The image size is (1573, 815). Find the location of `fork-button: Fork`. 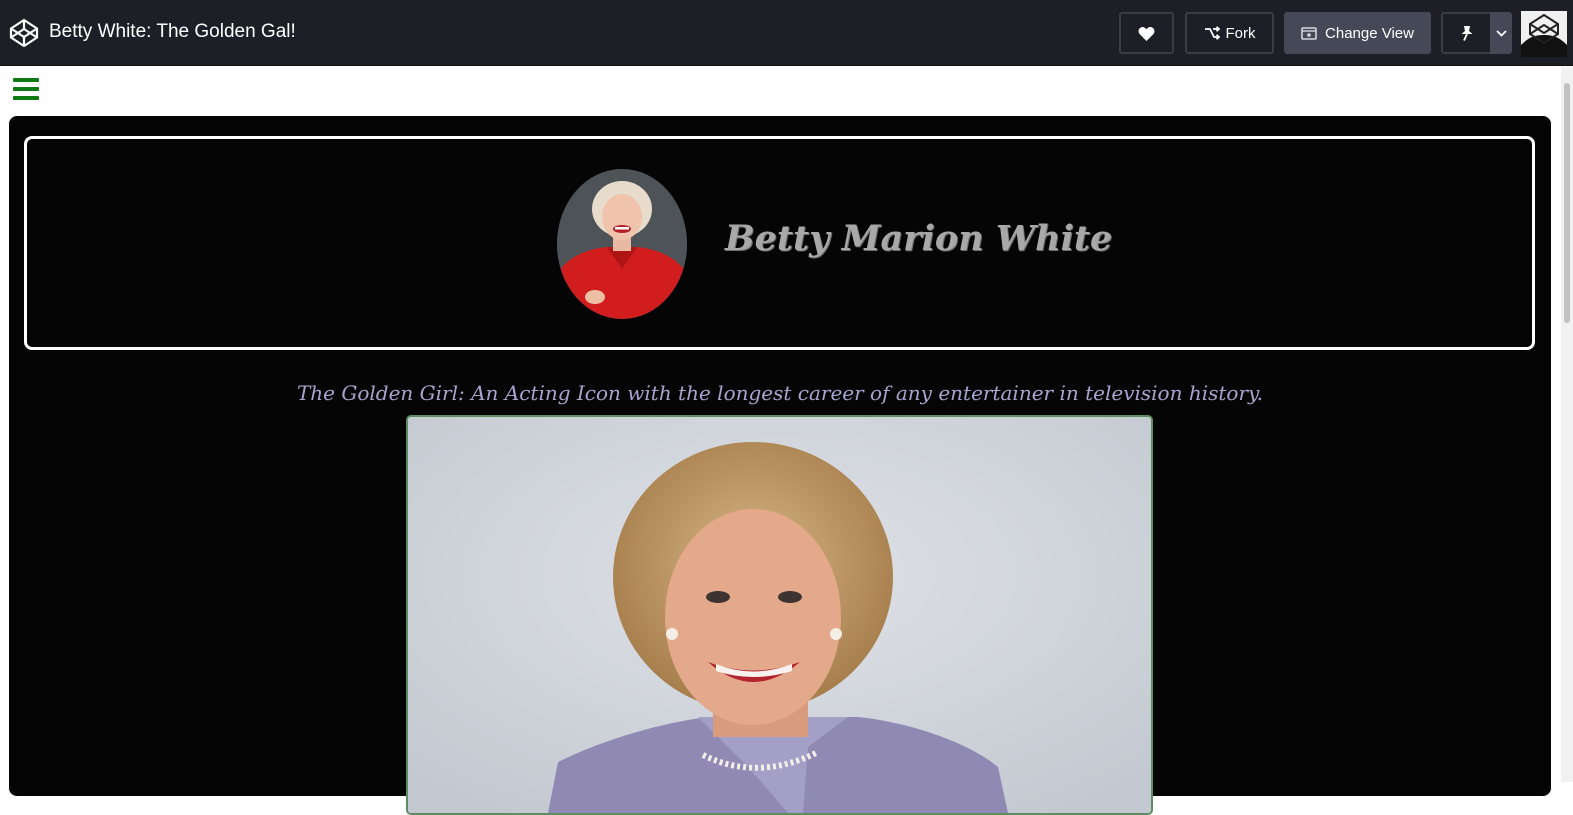

fork-button: Fork is located at coordinates (1229, 33).